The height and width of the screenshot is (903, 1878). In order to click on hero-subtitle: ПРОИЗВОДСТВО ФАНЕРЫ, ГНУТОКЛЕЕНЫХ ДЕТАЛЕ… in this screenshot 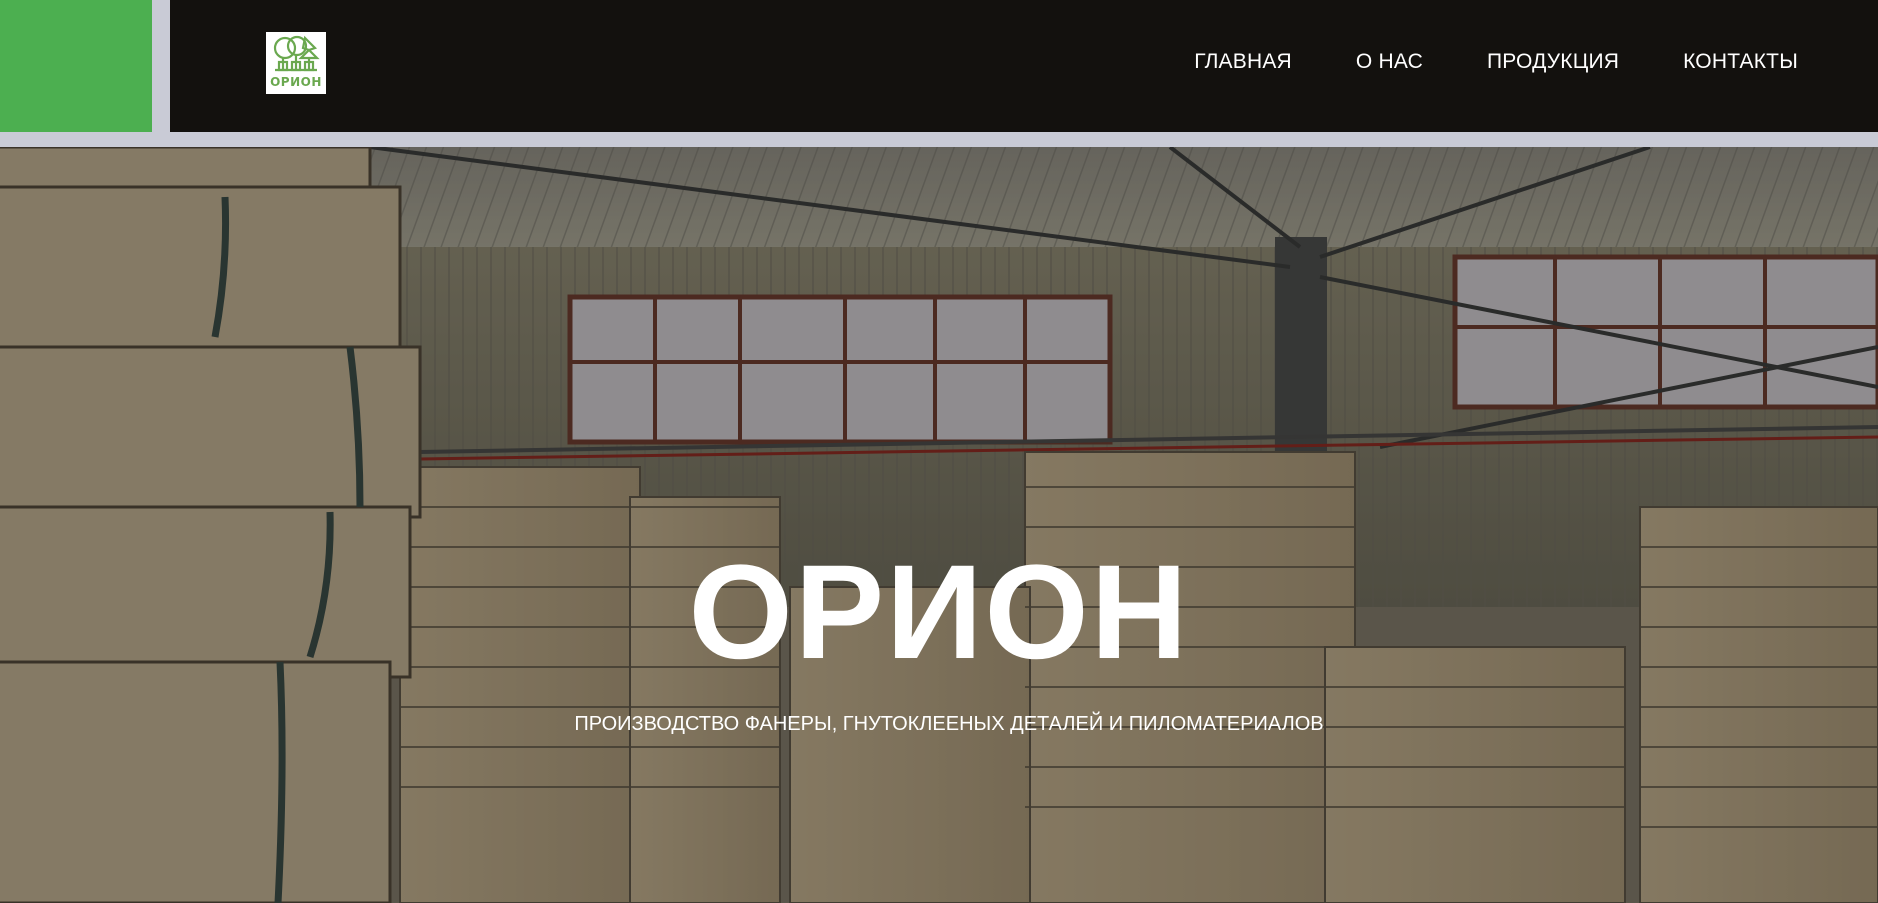, I will do `click(949, 724)`.